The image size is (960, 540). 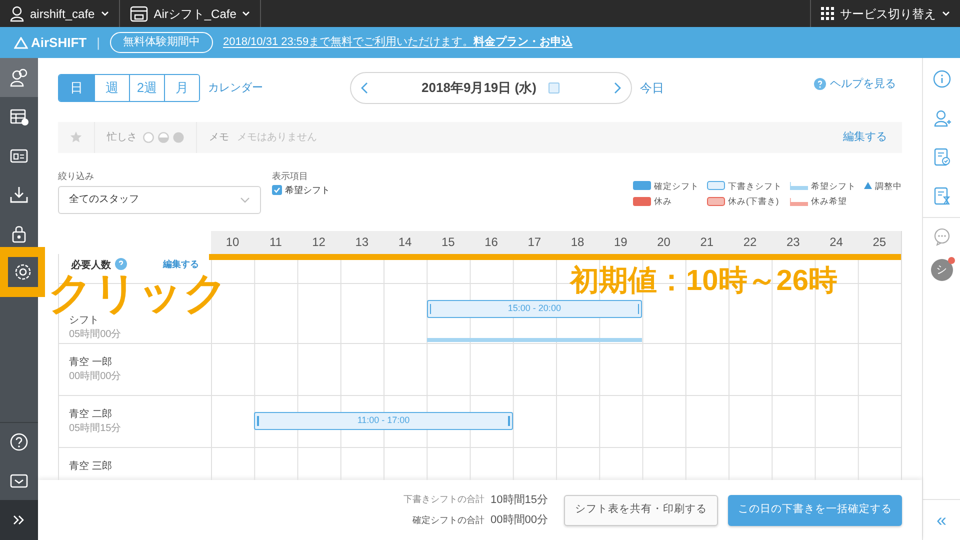 I want to click on chevron-left-icon, so click(x=365, y=88).